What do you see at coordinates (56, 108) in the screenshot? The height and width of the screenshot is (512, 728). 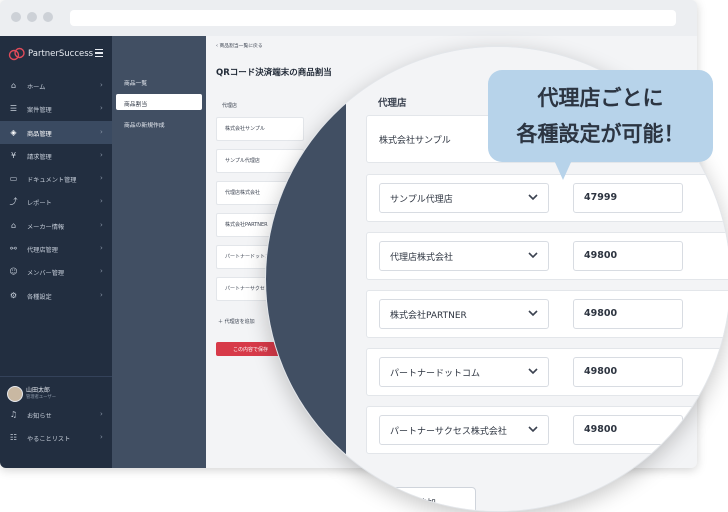 I see `sidebar-item-deals: ☰ 案件管理 ›` at bounding box center [56, 108].